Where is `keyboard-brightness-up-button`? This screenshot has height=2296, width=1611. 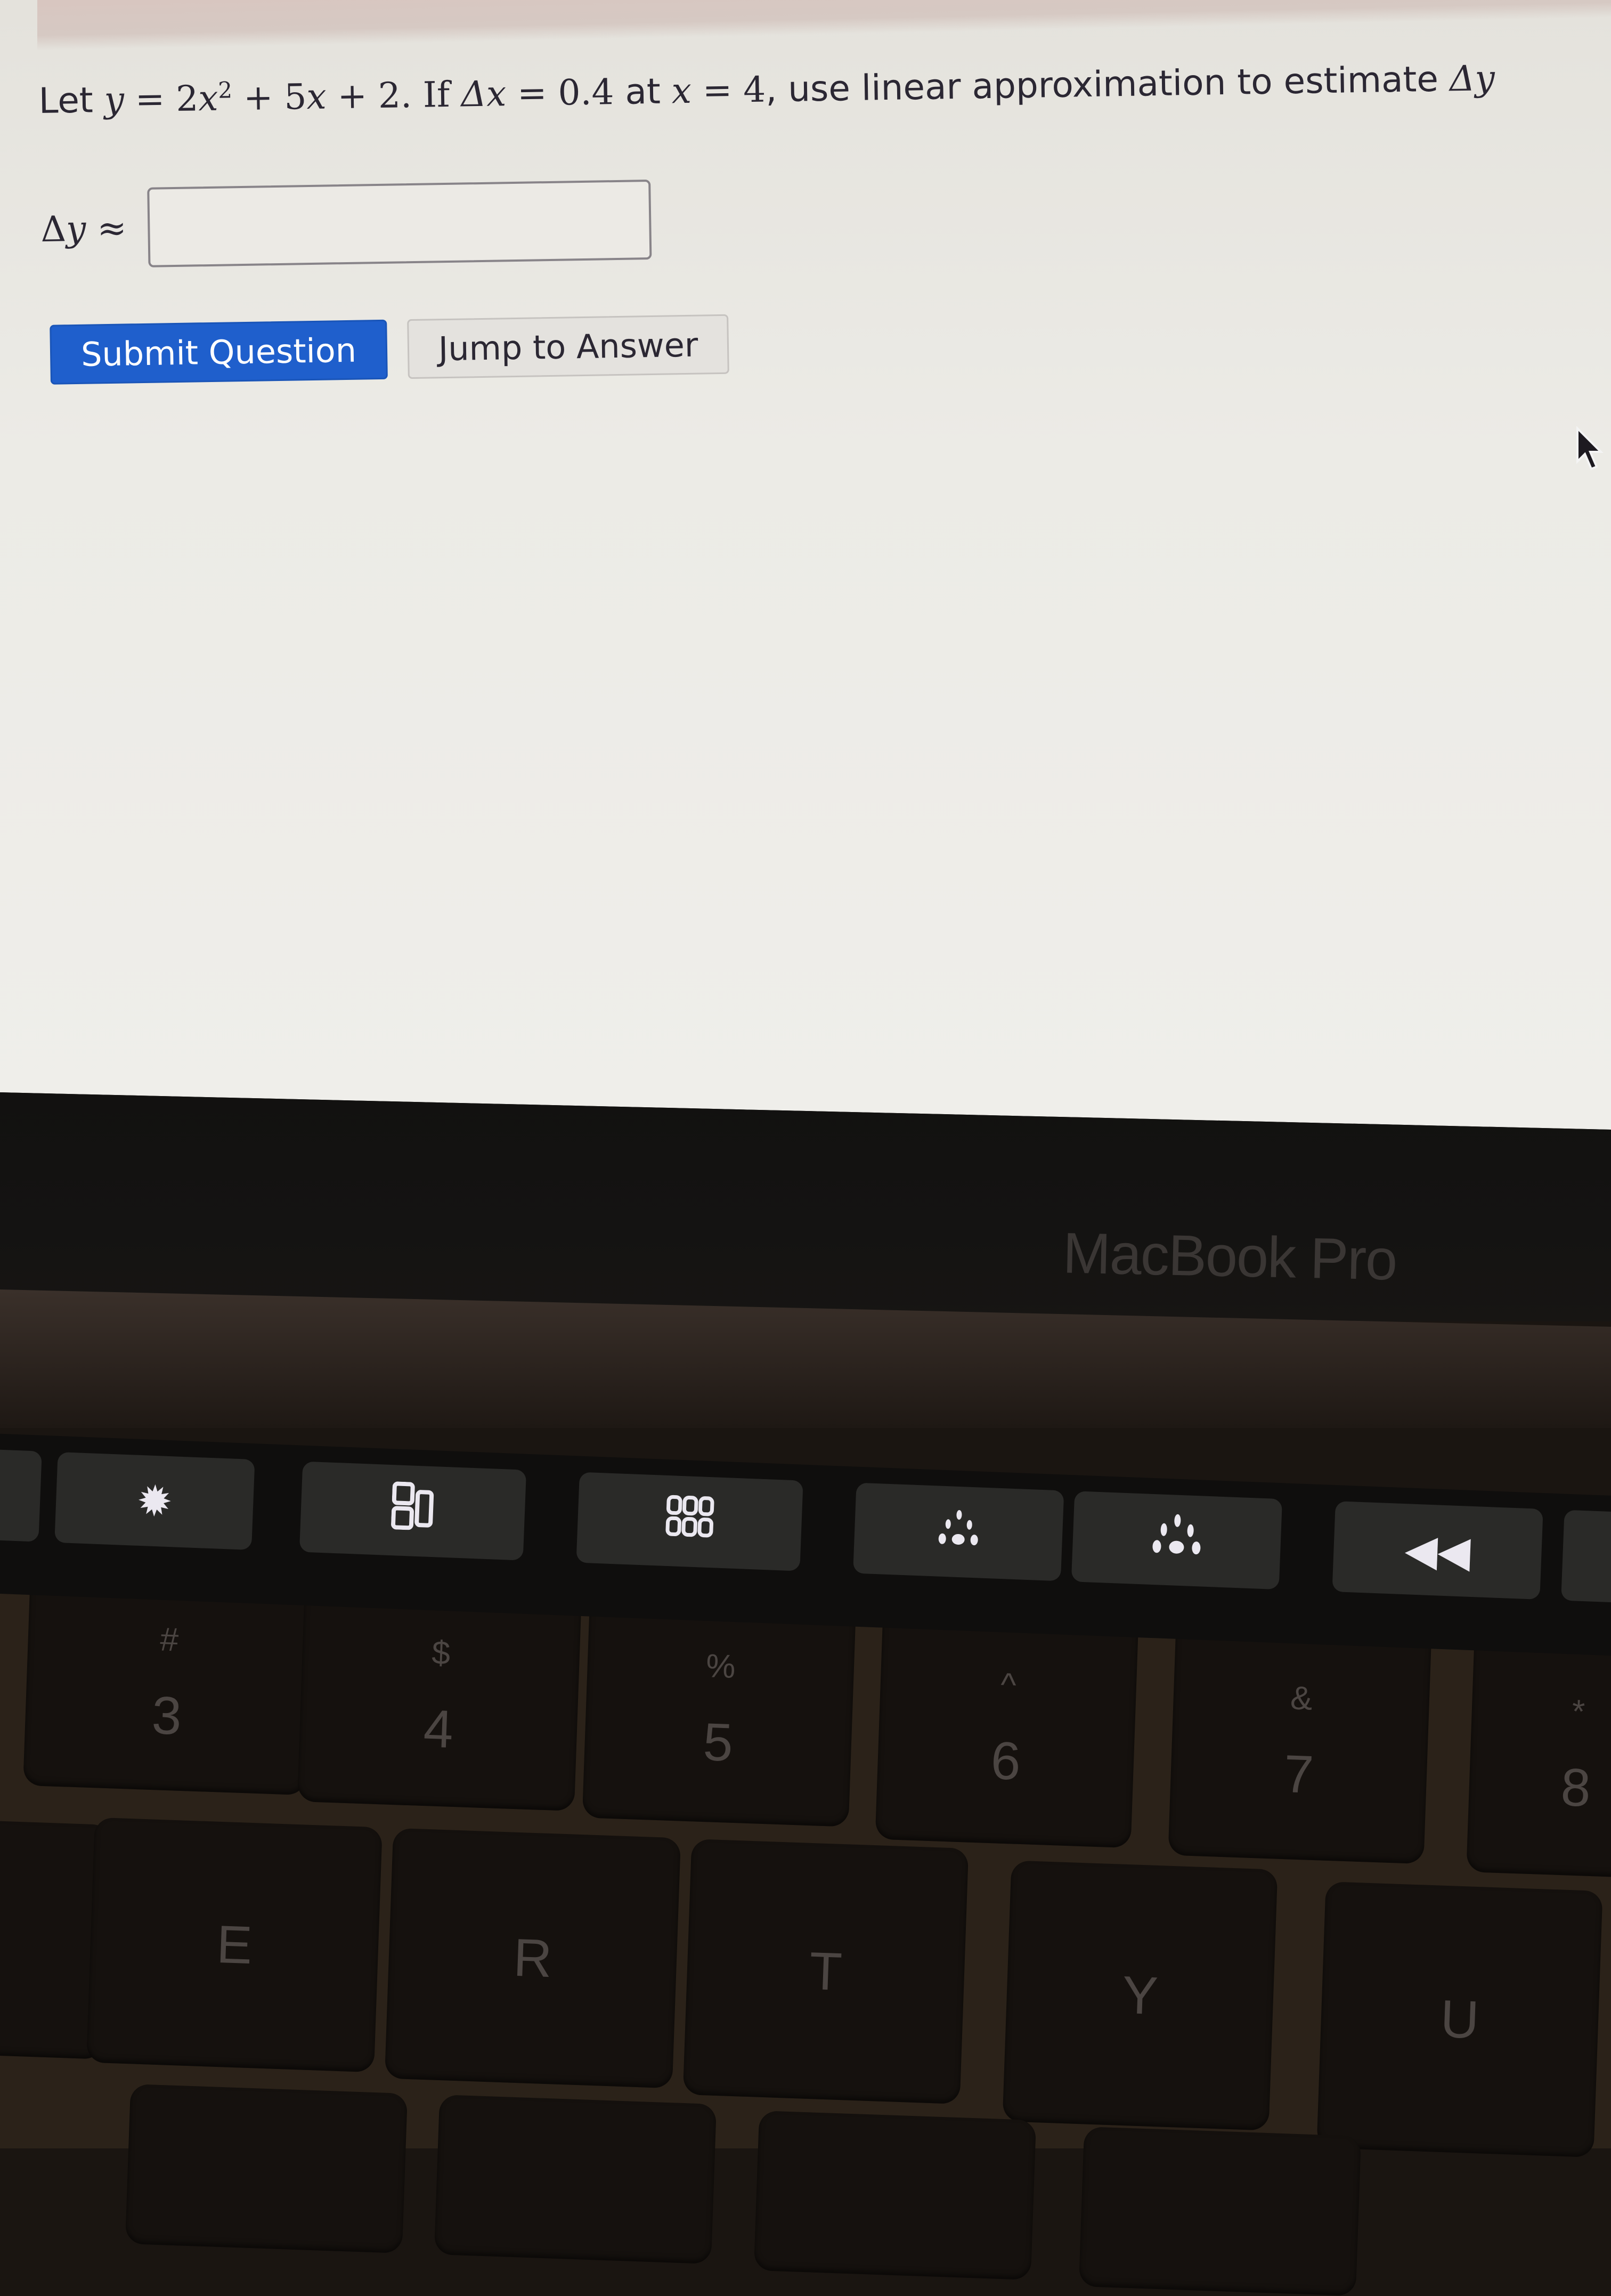
keyboard-brightness-up-button is located at coordinates (1177, 1541).